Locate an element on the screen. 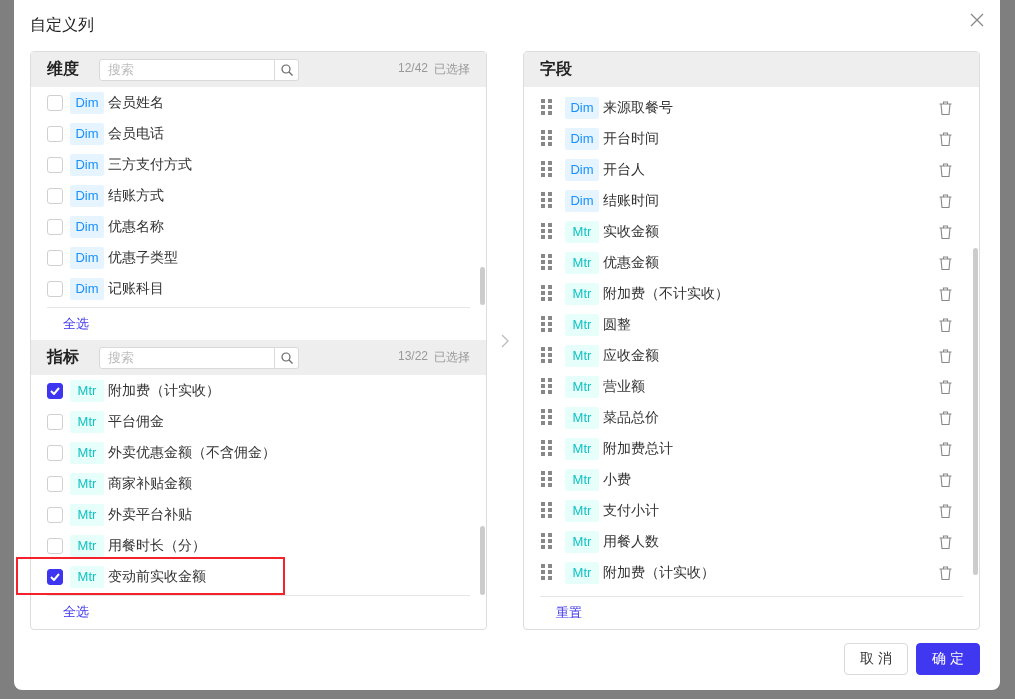 This screenshot has width=1015, height=699. checkmark-icon is located at coordinates (55, 390).